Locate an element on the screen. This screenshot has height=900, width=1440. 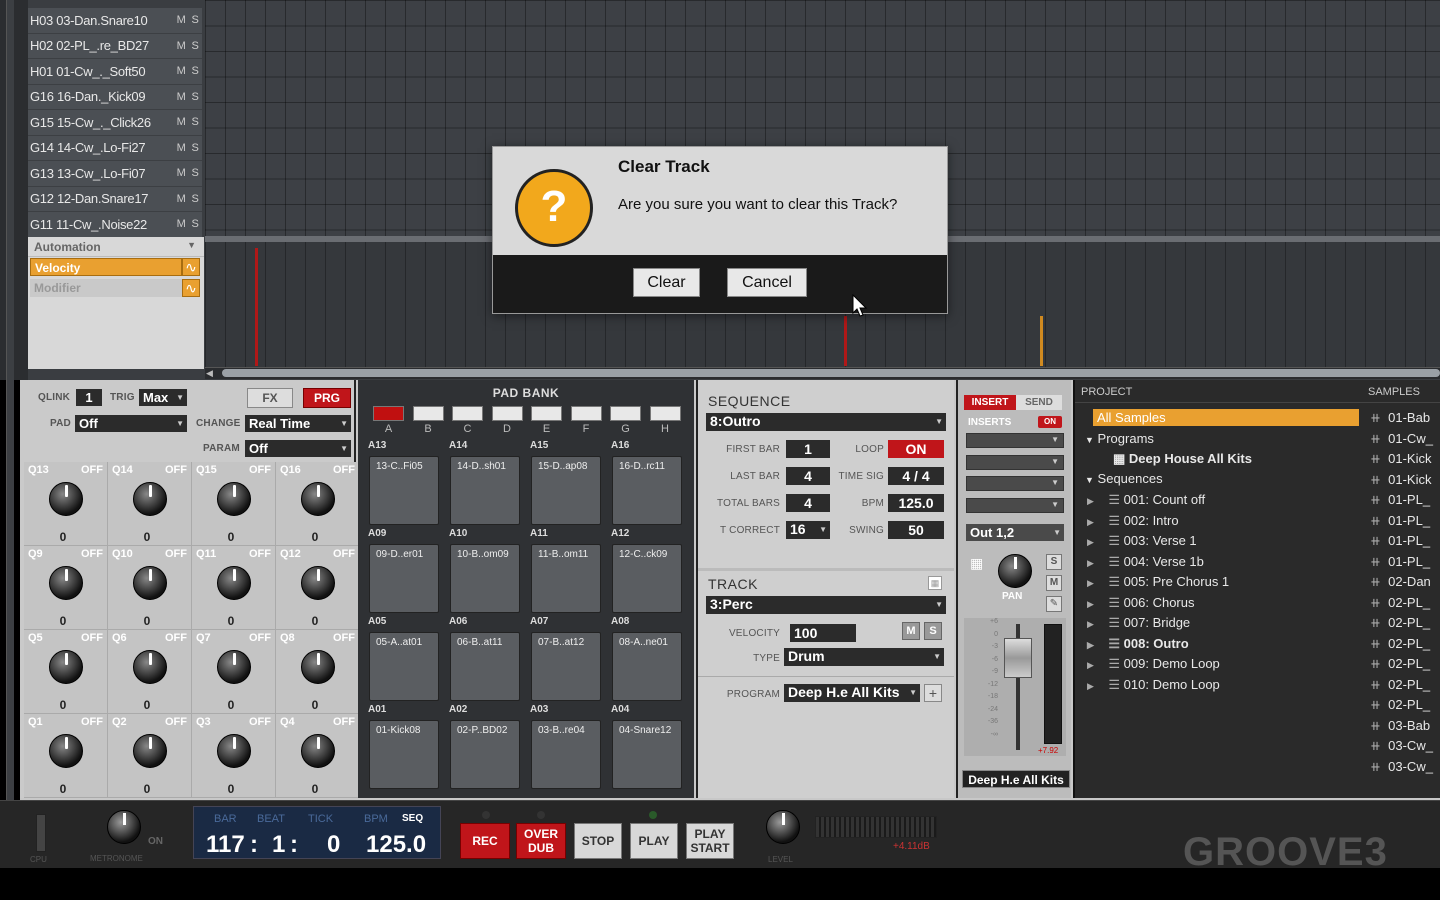
pad-a01: A01 01-Kick08 is located at coordinates (403, 746).